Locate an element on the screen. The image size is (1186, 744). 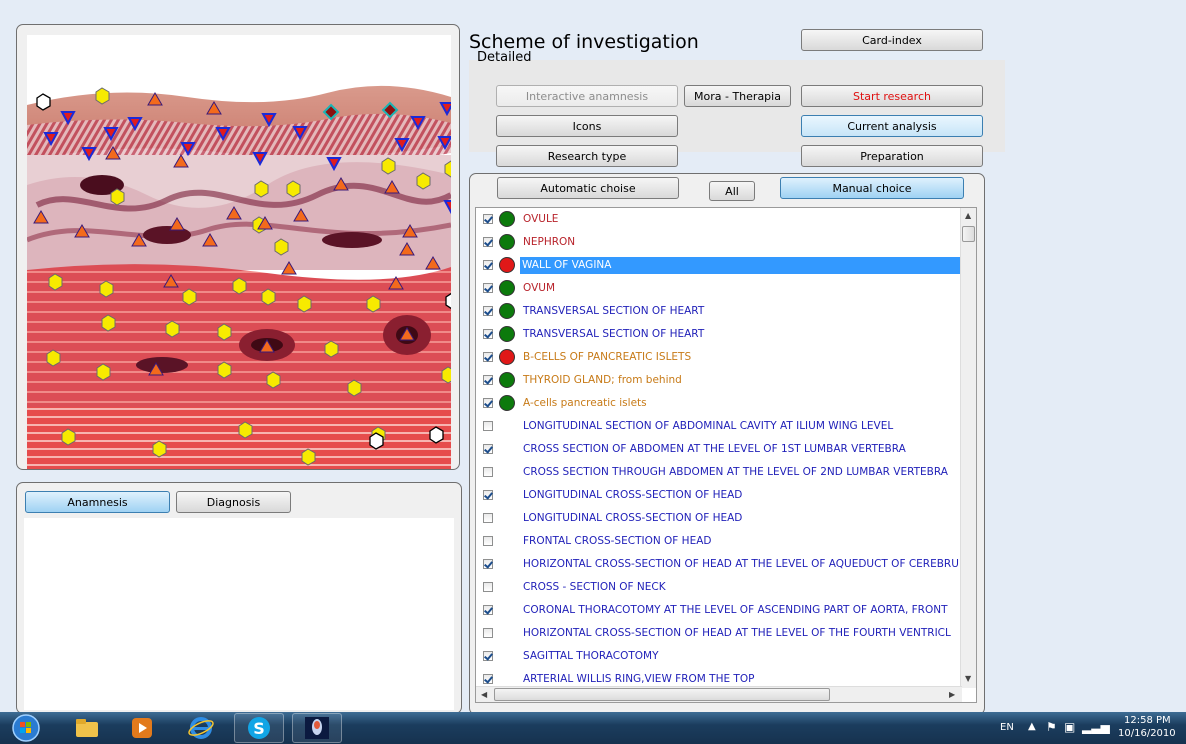
list-item: CROSS - SECTION OF NECK is located at coordinates (719, 587).